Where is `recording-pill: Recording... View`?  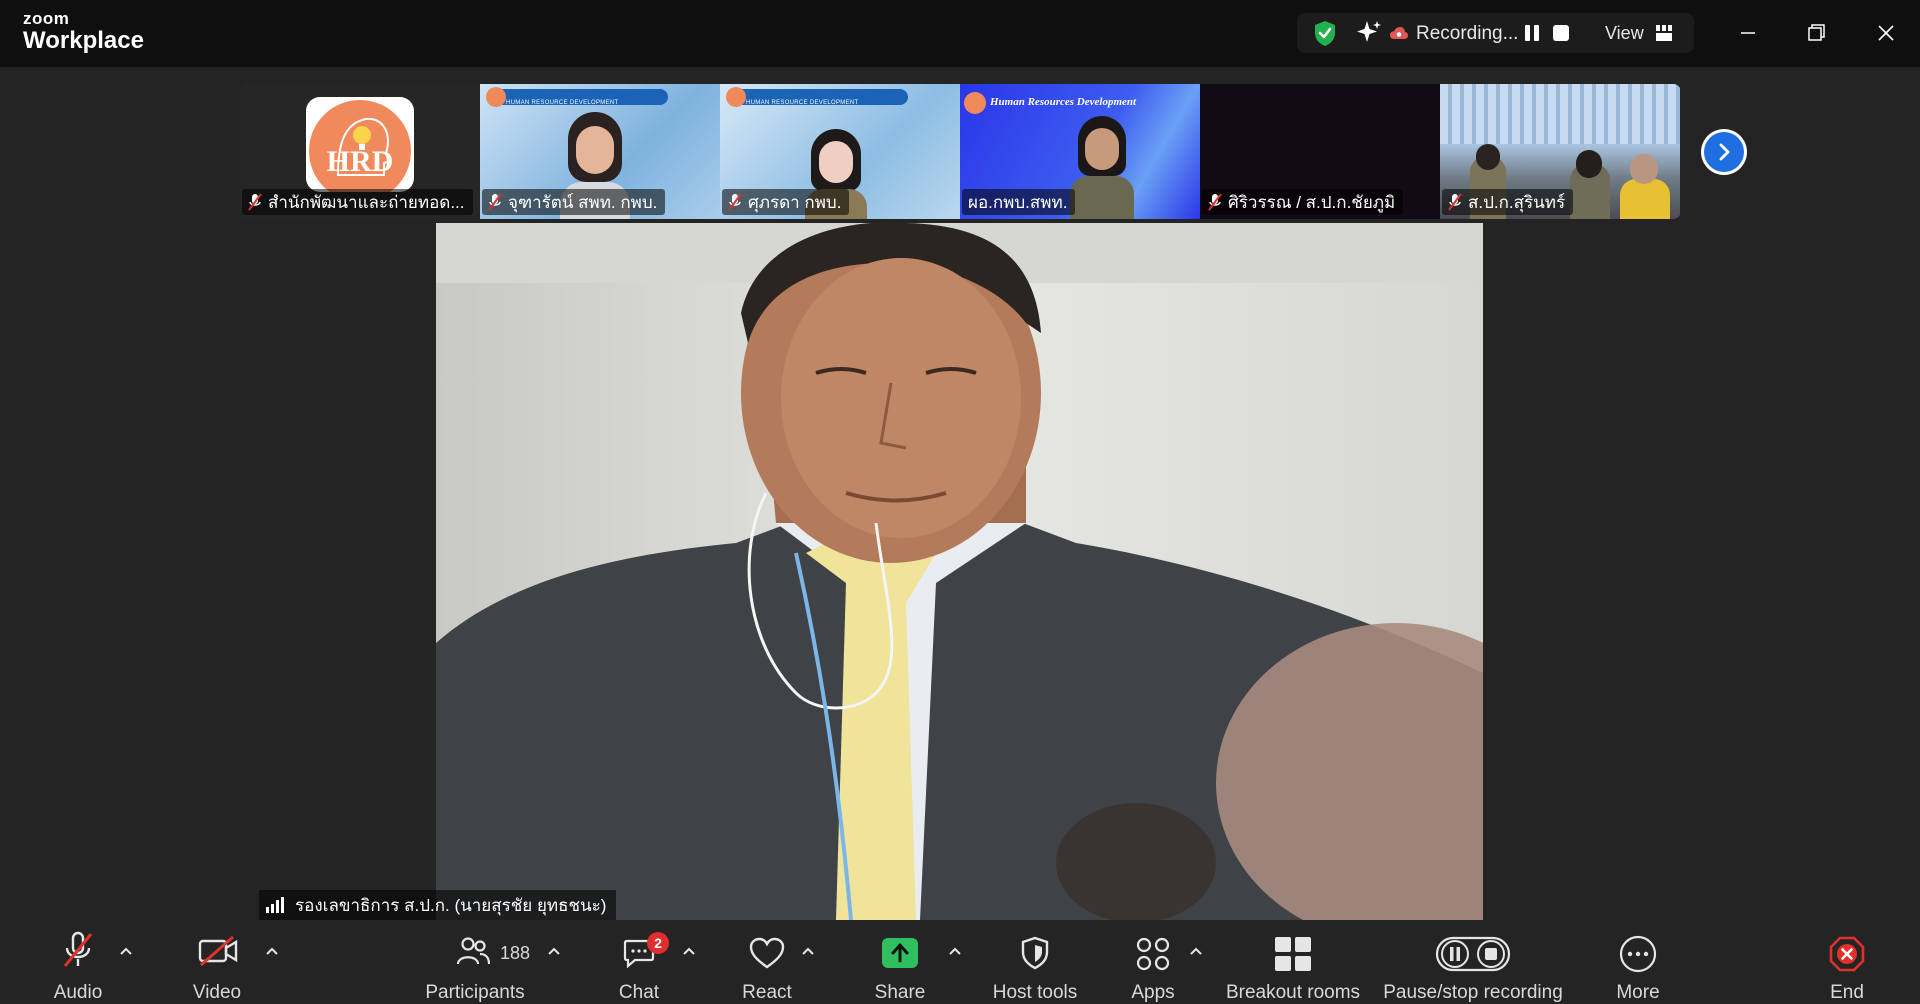
recording-pill: Recording... View is located at coordinates (1495, 33).